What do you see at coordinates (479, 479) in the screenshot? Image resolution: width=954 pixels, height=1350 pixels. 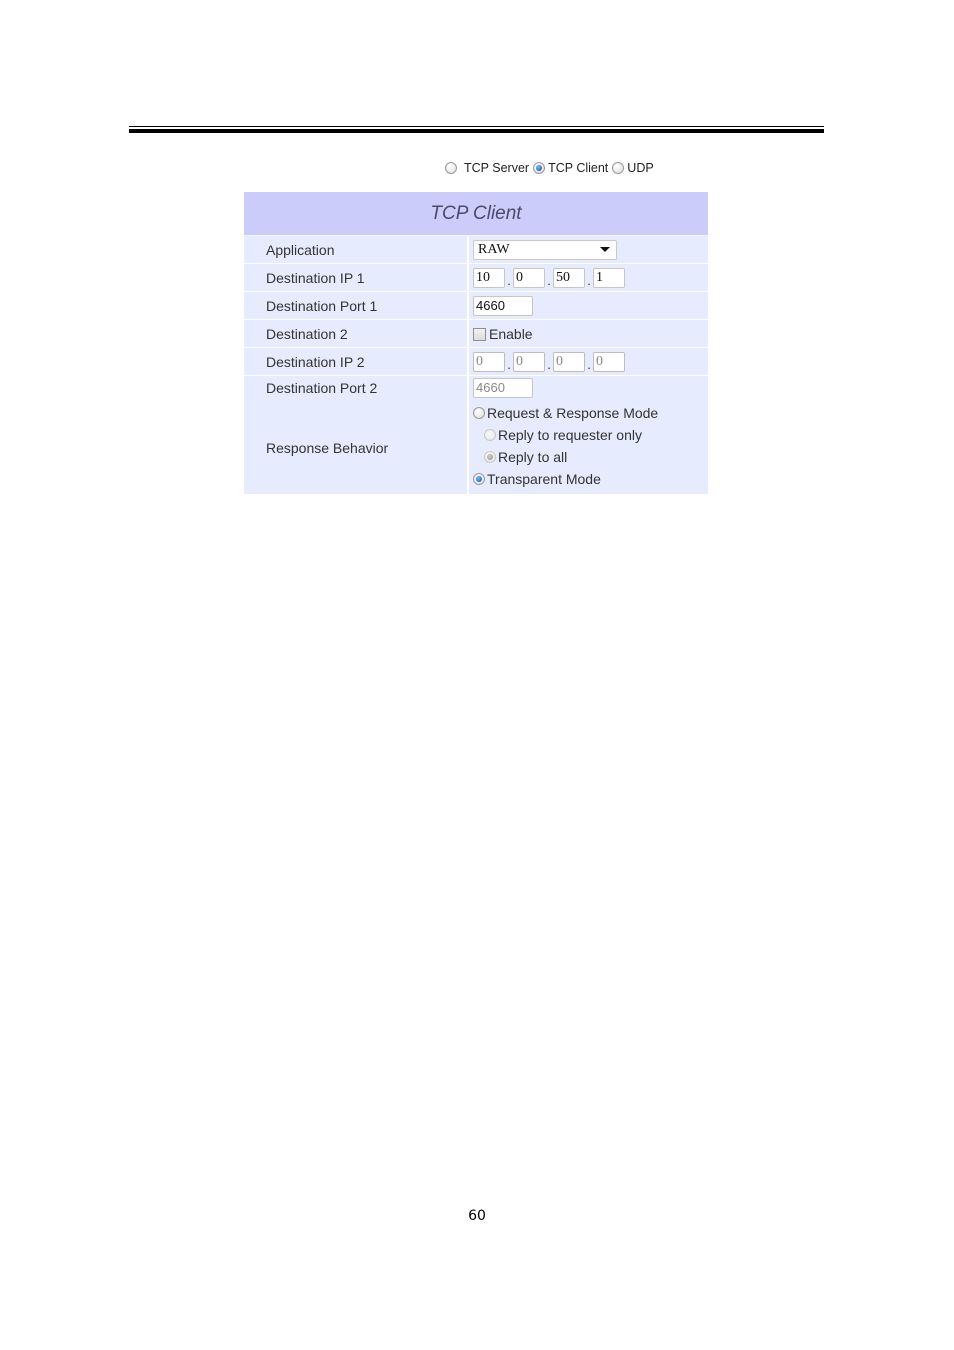 I see `radio-transparent-mode` at bounding box center [479, 479].